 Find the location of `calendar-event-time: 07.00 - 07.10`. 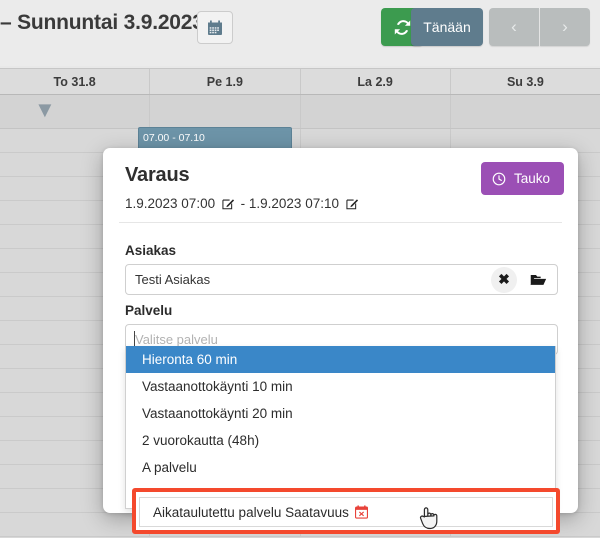

calendar-event-time: 07.00 - 07.10 is located at coordinates (174, 138).